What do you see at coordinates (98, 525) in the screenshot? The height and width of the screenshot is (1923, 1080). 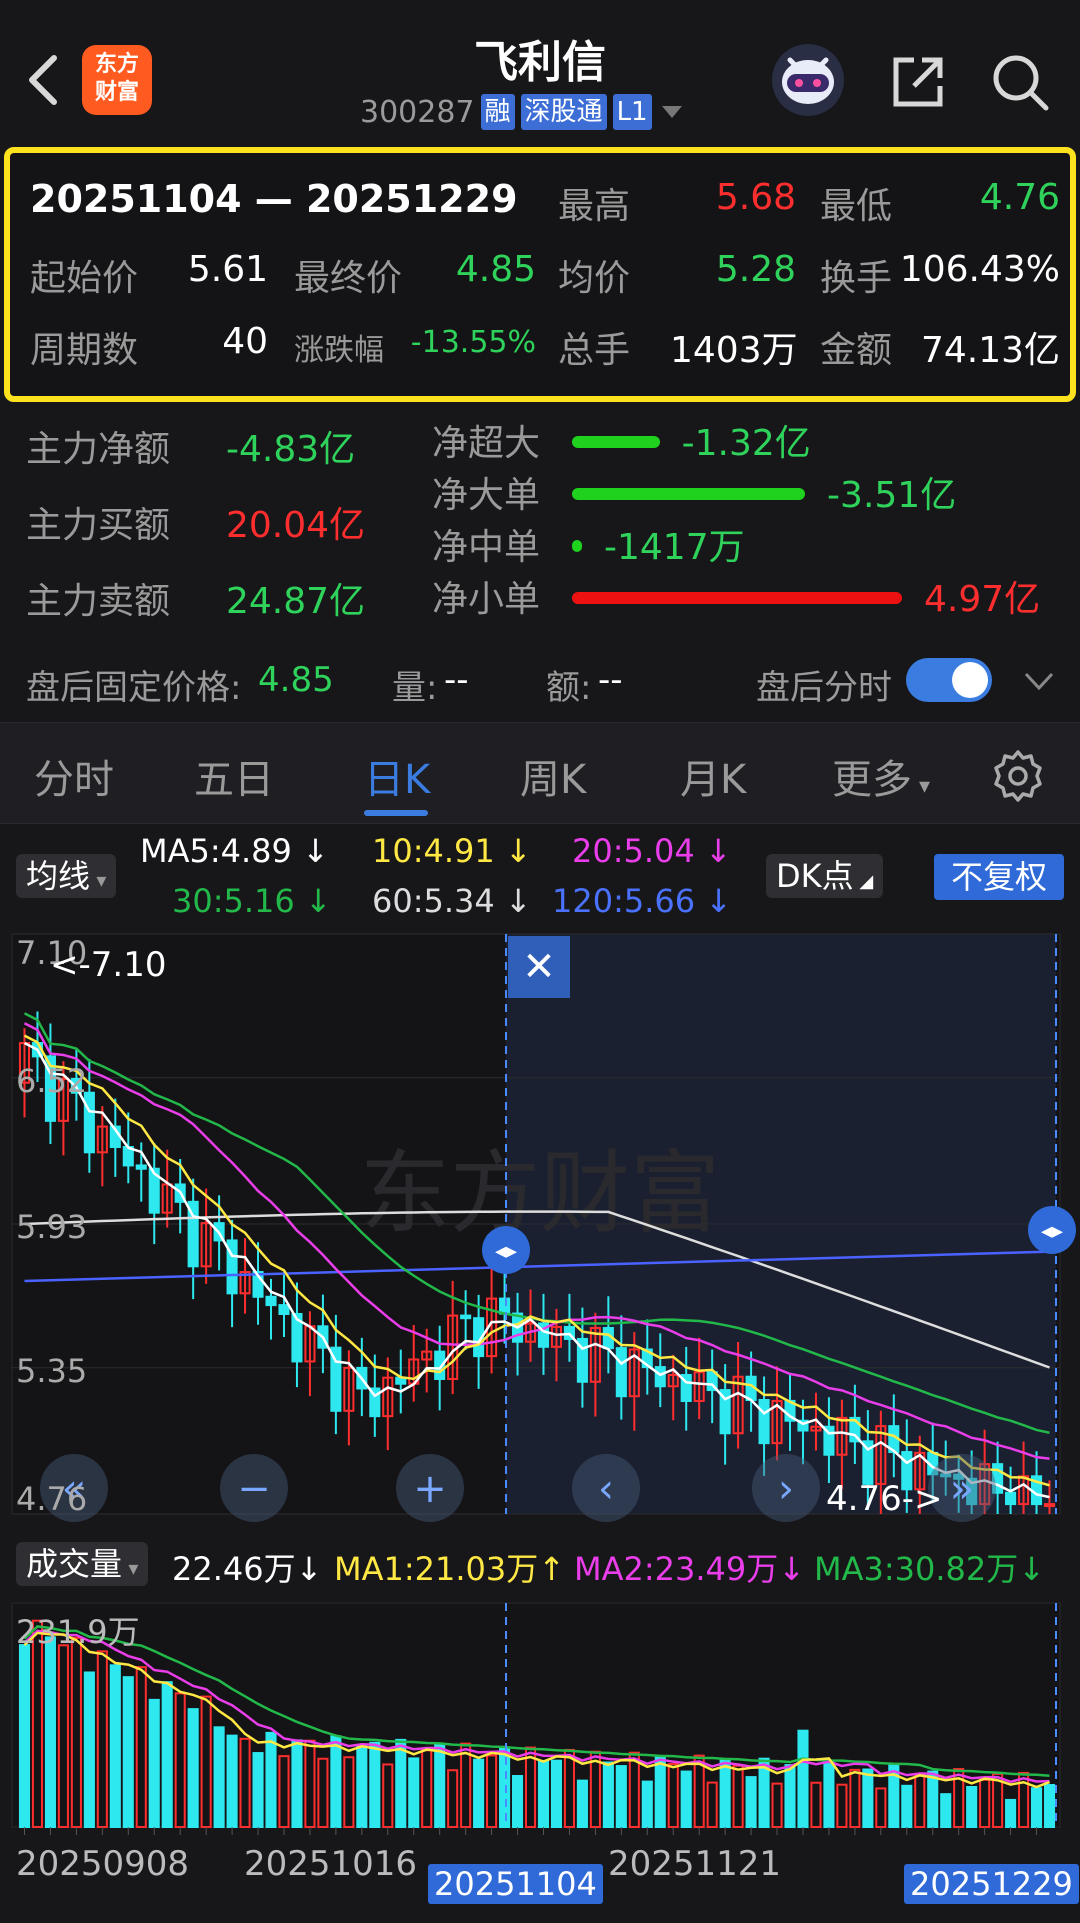 I see `main-buy-label: 主力买额` at bounding box center [98, 525].